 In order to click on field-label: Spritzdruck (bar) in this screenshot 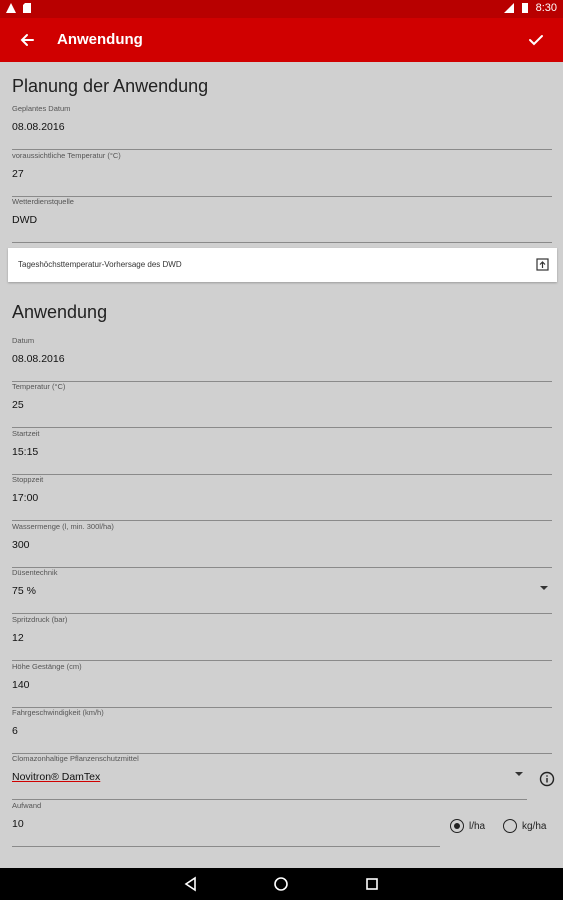, I will do `click(40, 619)`.